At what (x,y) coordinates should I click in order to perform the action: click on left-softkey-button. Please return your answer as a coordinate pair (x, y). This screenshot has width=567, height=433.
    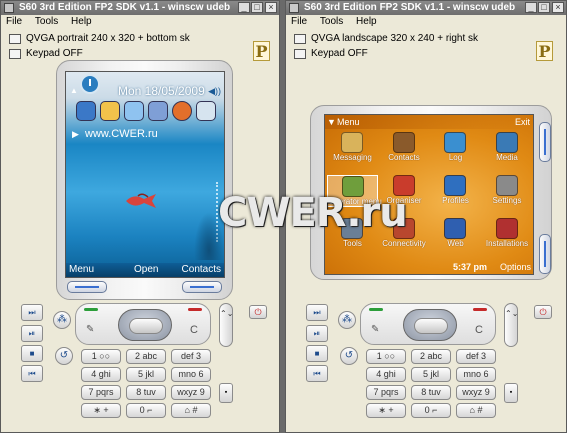
    Looking at the image, I should click on (87, 287).